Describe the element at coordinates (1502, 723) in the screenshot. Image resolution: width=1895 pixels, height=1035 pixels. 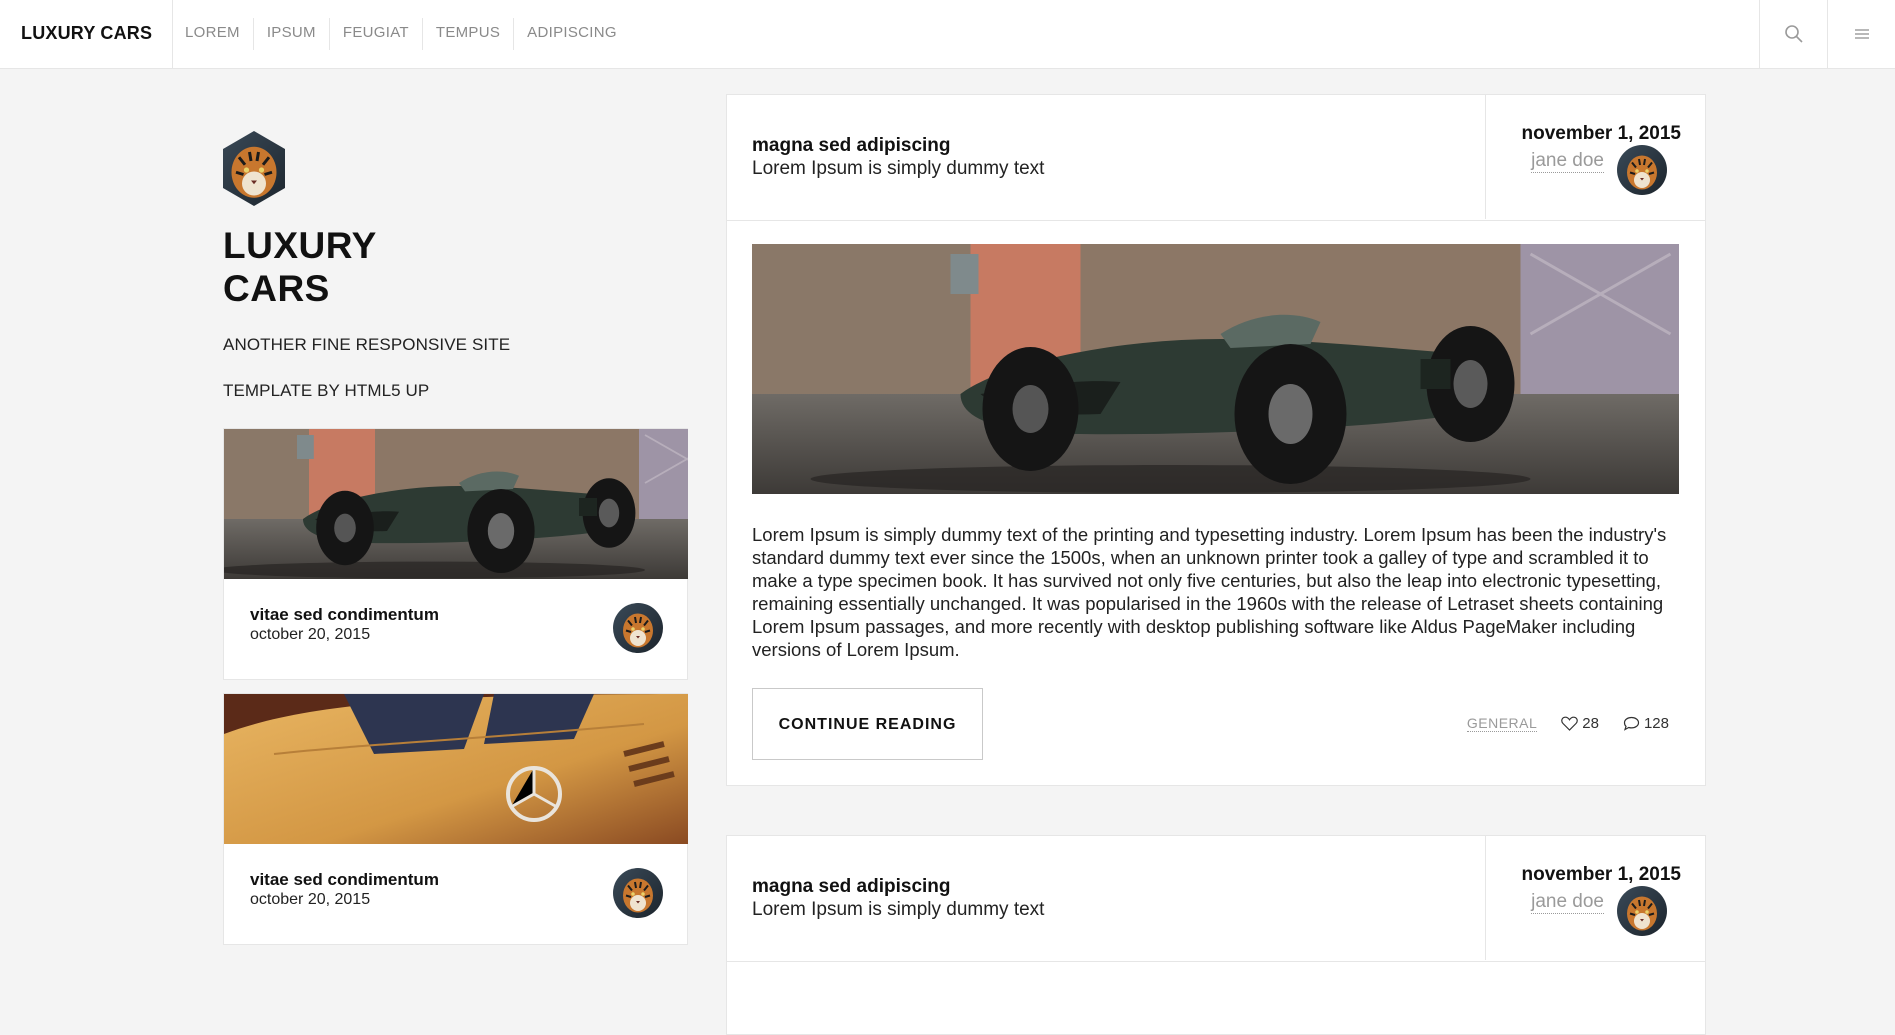
I see `post-category-link: GENERAL` at that location.